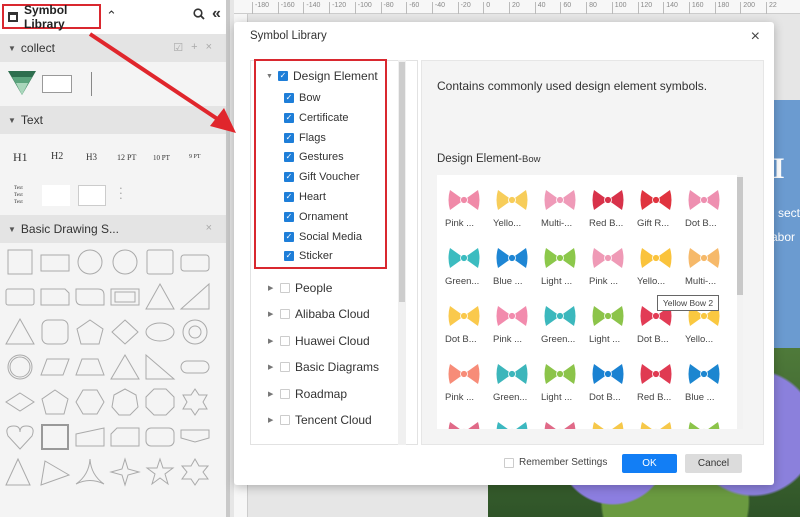 The height and width of the screenshot is (517, 800). I want to click on tree-item-design-element: ▼ ✓ Design Element, so click(322, 76).